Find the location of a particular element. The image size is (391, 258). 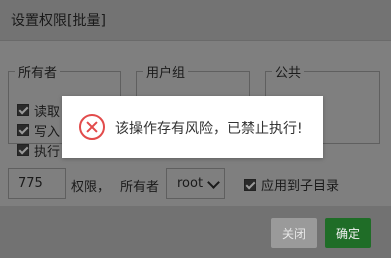

owner-exec-checkbox: 执行 is located at coordinates (39, 150).